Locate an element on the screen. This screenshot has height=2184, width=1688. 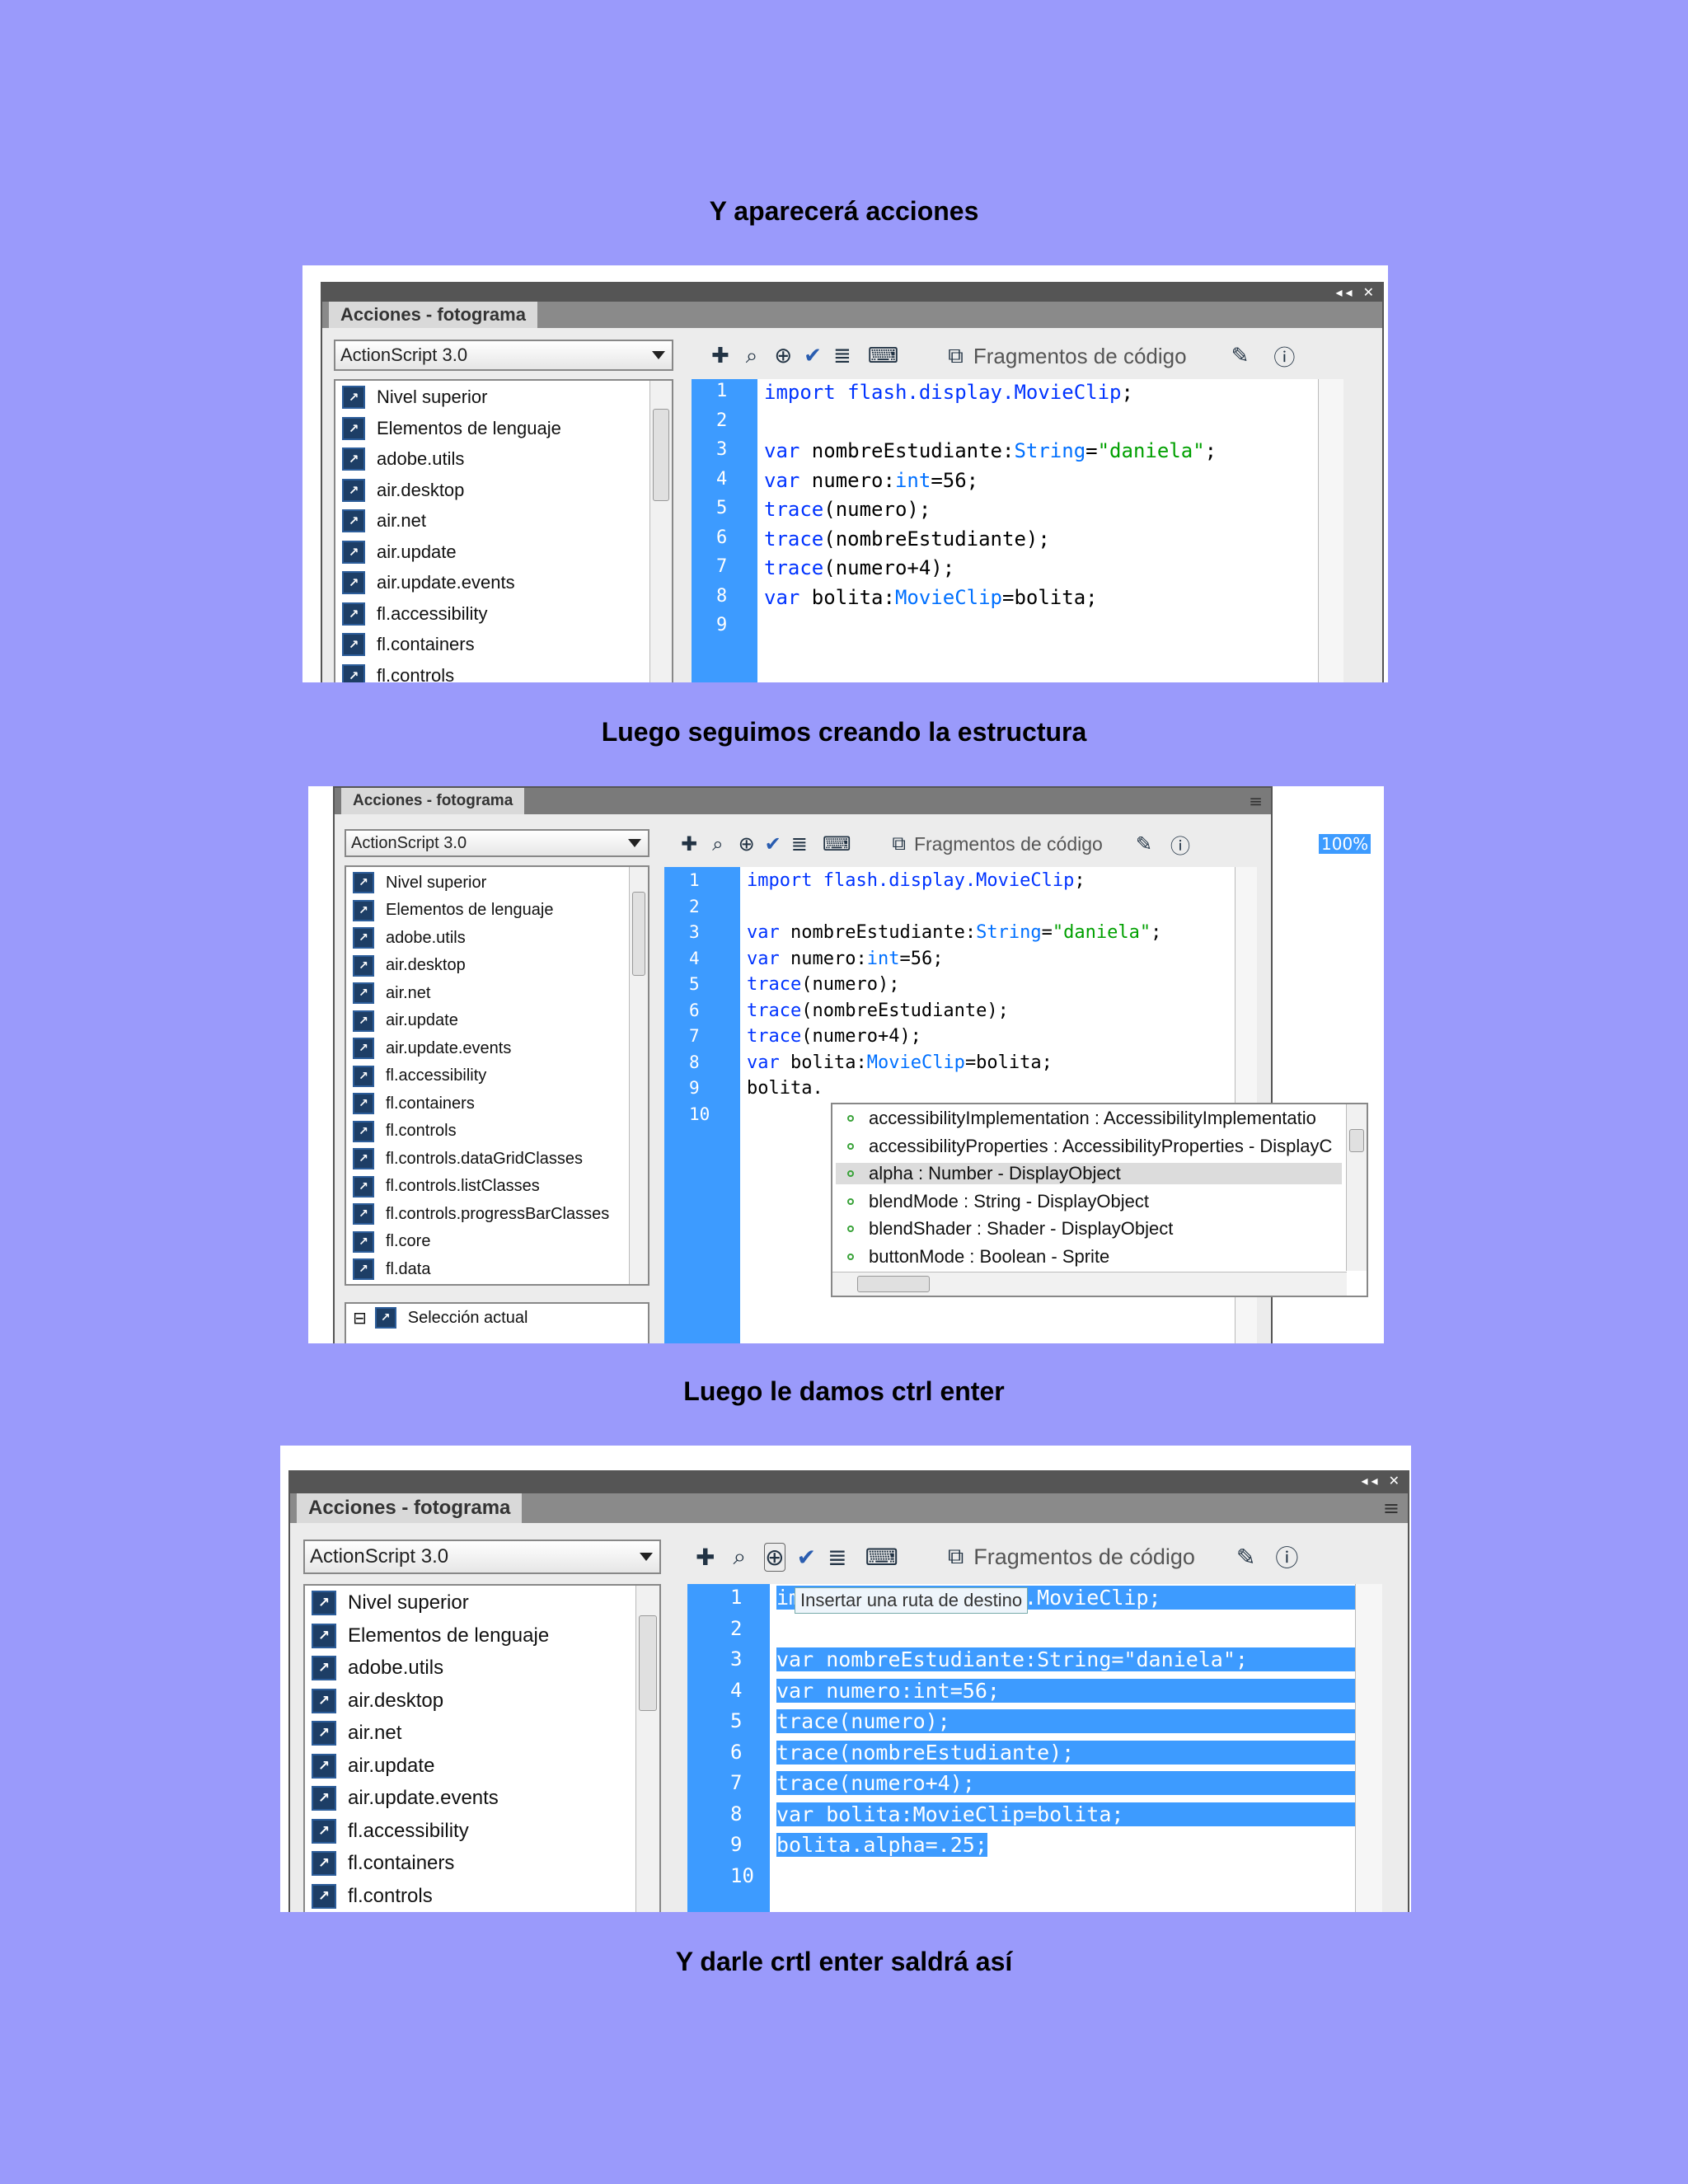
autocomplete-scrollbar is located at coordinates (1356, 1187).